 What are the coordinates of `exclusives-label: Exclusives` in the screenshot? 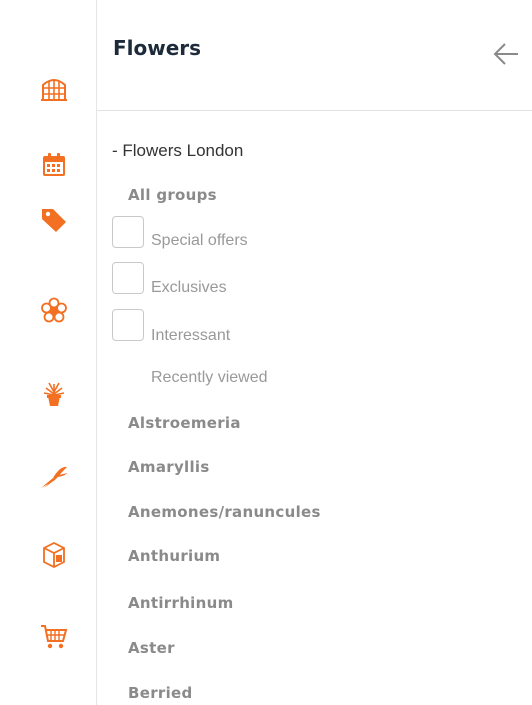 It's located at (189, 288).